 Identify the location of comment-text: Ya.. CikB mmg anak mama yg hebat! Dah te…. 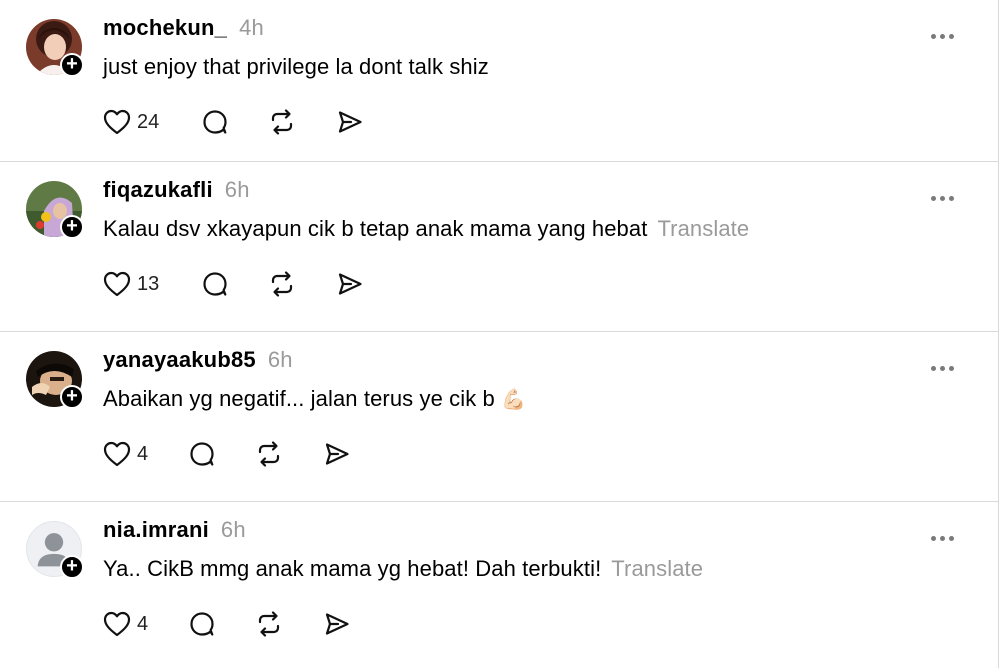
(403, 569).